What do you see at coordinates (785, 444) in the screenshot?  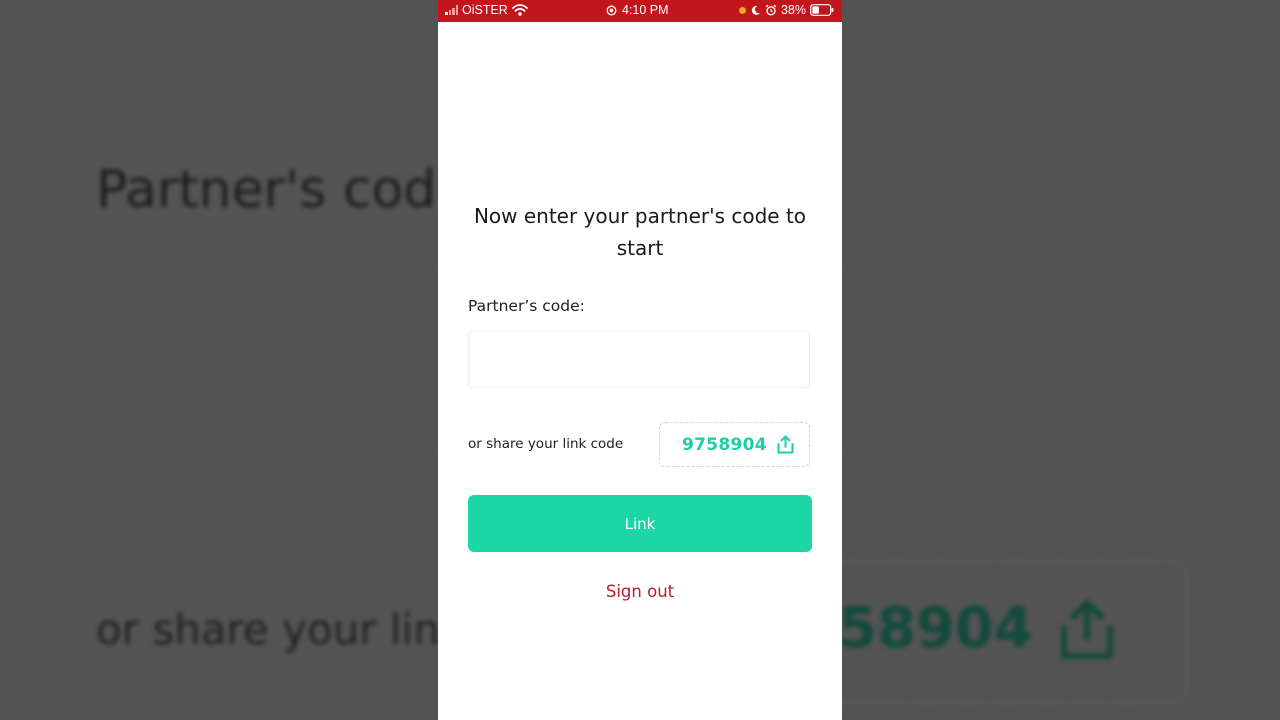 I see `share-icon` at bounding box center [785, 444].